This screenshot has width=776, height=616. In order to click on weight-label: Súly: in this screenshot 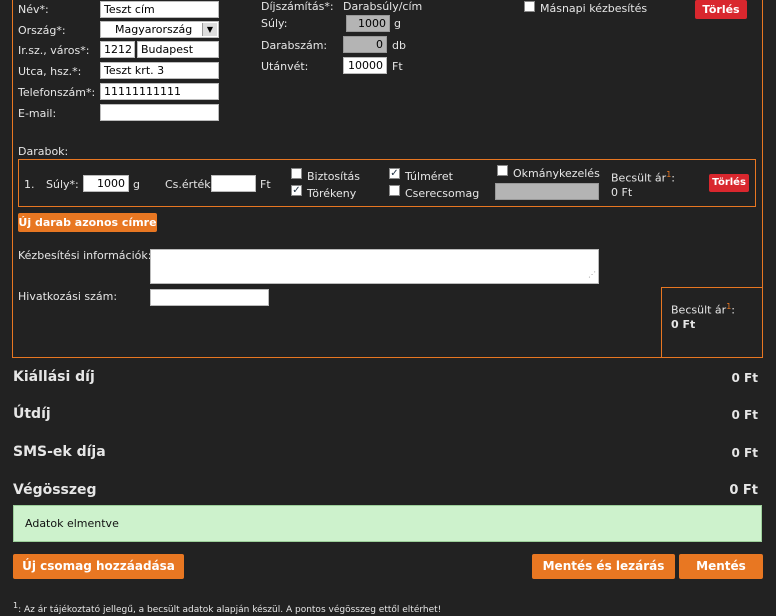, I will do `click(274, 23)`.